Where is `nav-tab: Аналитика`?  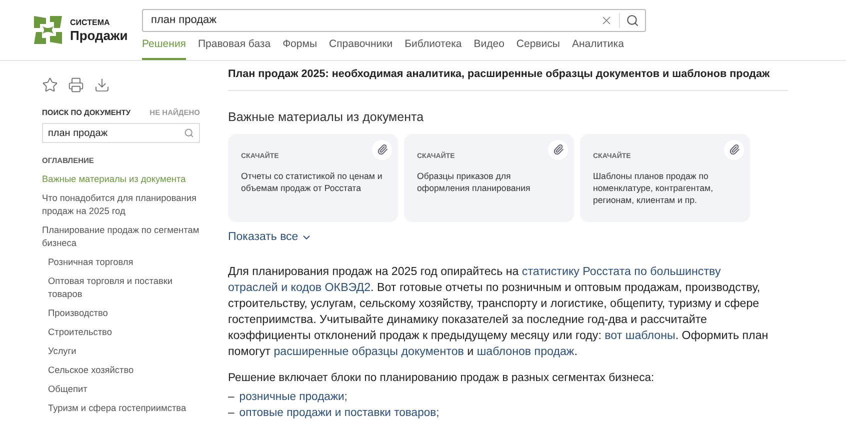
nav-tab: Аналитика is located at coordinates (598, 48).